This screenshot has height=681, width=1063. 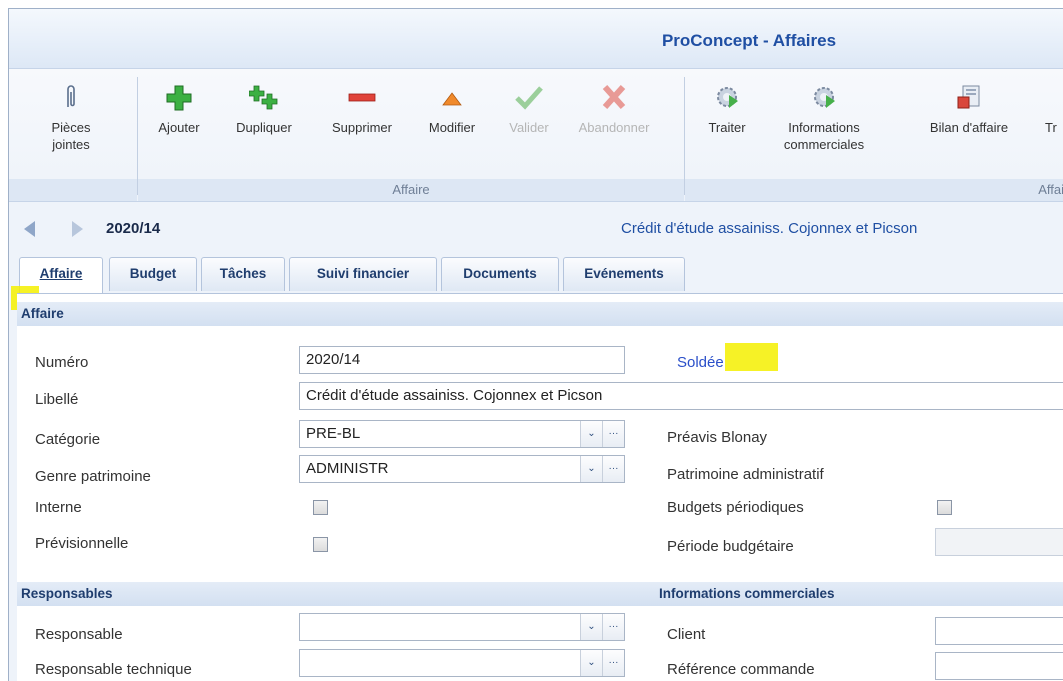 I want to click on ribbon-group-affaire-2: Affai, so click(x=874, y=190).